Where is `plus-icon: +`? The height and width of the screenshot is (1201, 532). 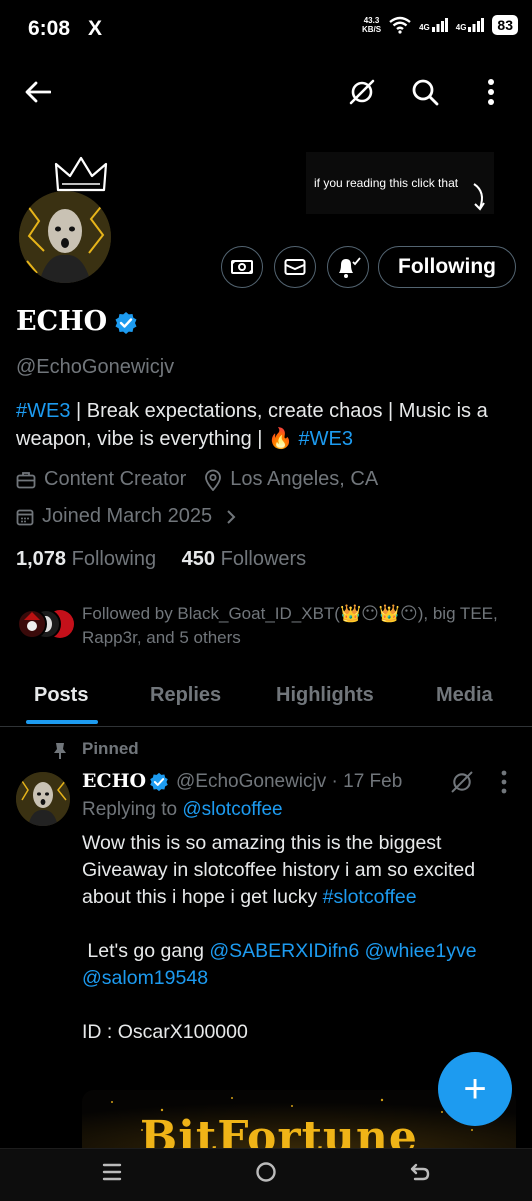 plus-icon: + is located at coordinates (475, 1088).